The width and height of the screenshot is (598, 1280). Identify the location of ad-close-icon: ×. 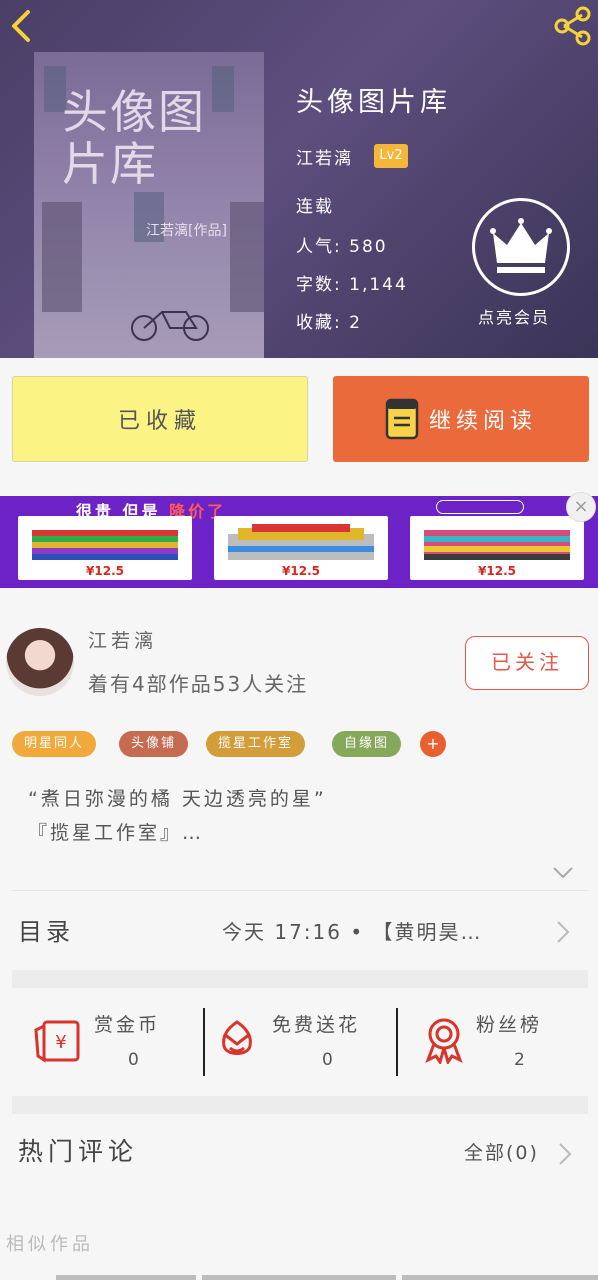
(581, 507).